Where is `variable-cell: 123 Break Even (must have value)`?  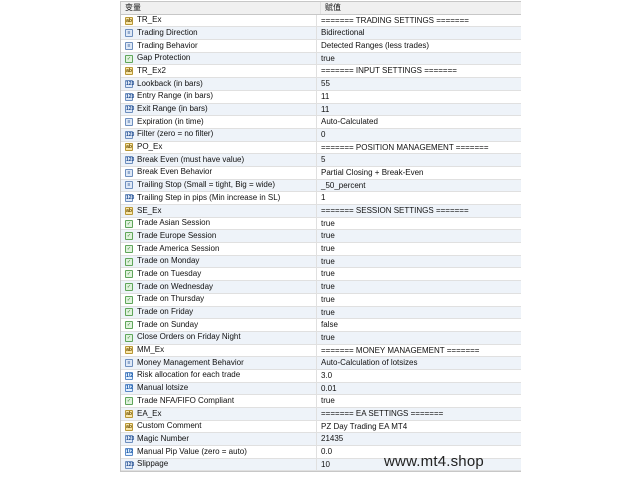
variable-cell: 123 Break Even (must have value) is located at coordinates (219, 160).